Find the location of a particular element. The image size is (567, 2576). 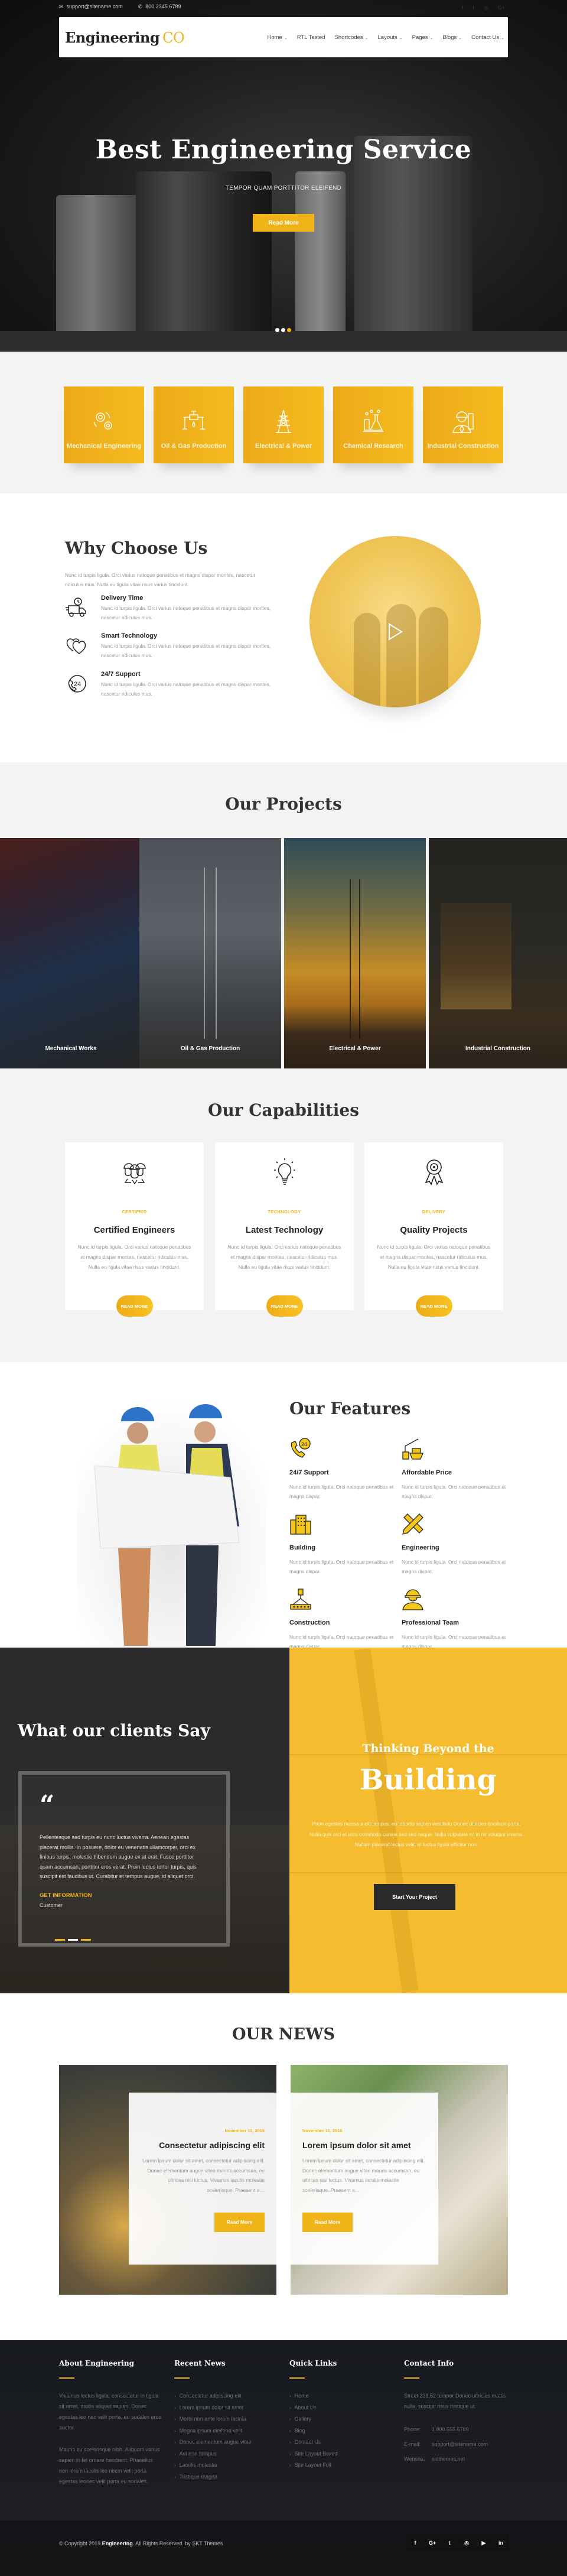

footer-heading: Recent News is located at coordinates (200, 2363).